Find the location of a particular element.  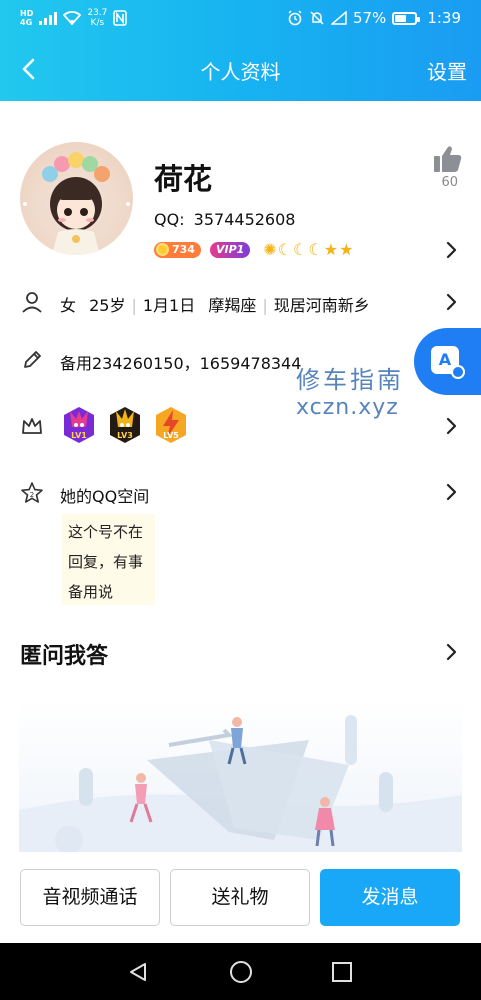

level-badge: LV3 is located at coordinates (125, 425).